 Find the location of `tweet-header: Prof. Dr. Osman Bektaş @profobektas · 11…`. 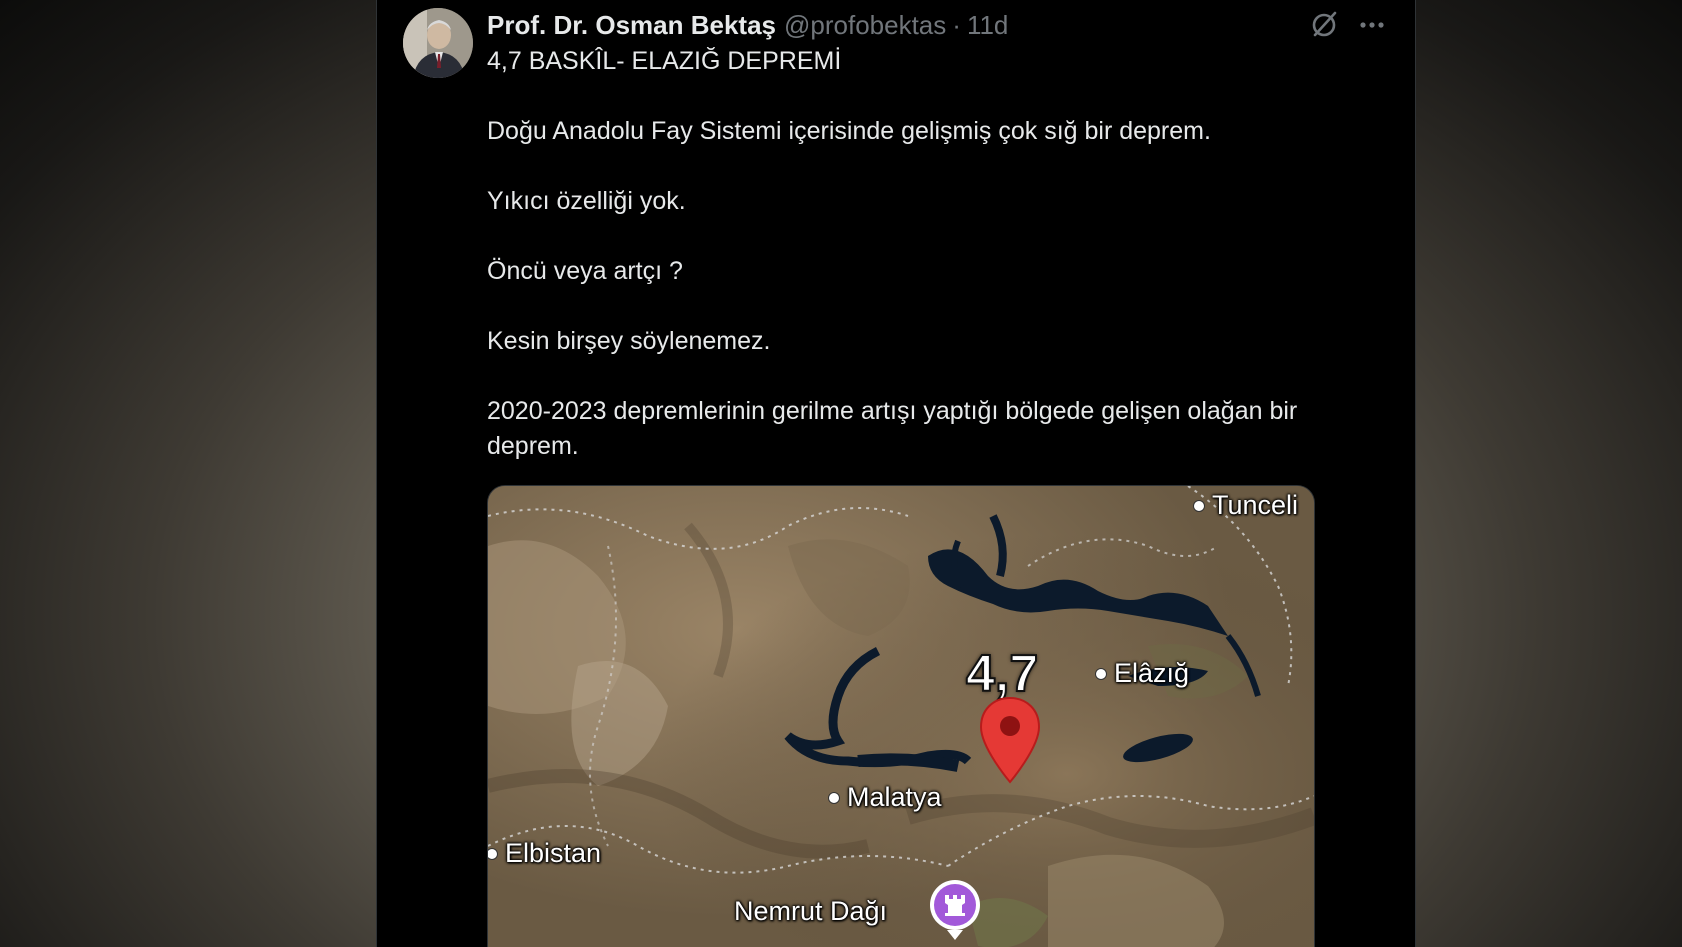

tweet-header: Prof. Dr. Osman Bektaş @profobektas · 11… is located at coordinates (747, 25).